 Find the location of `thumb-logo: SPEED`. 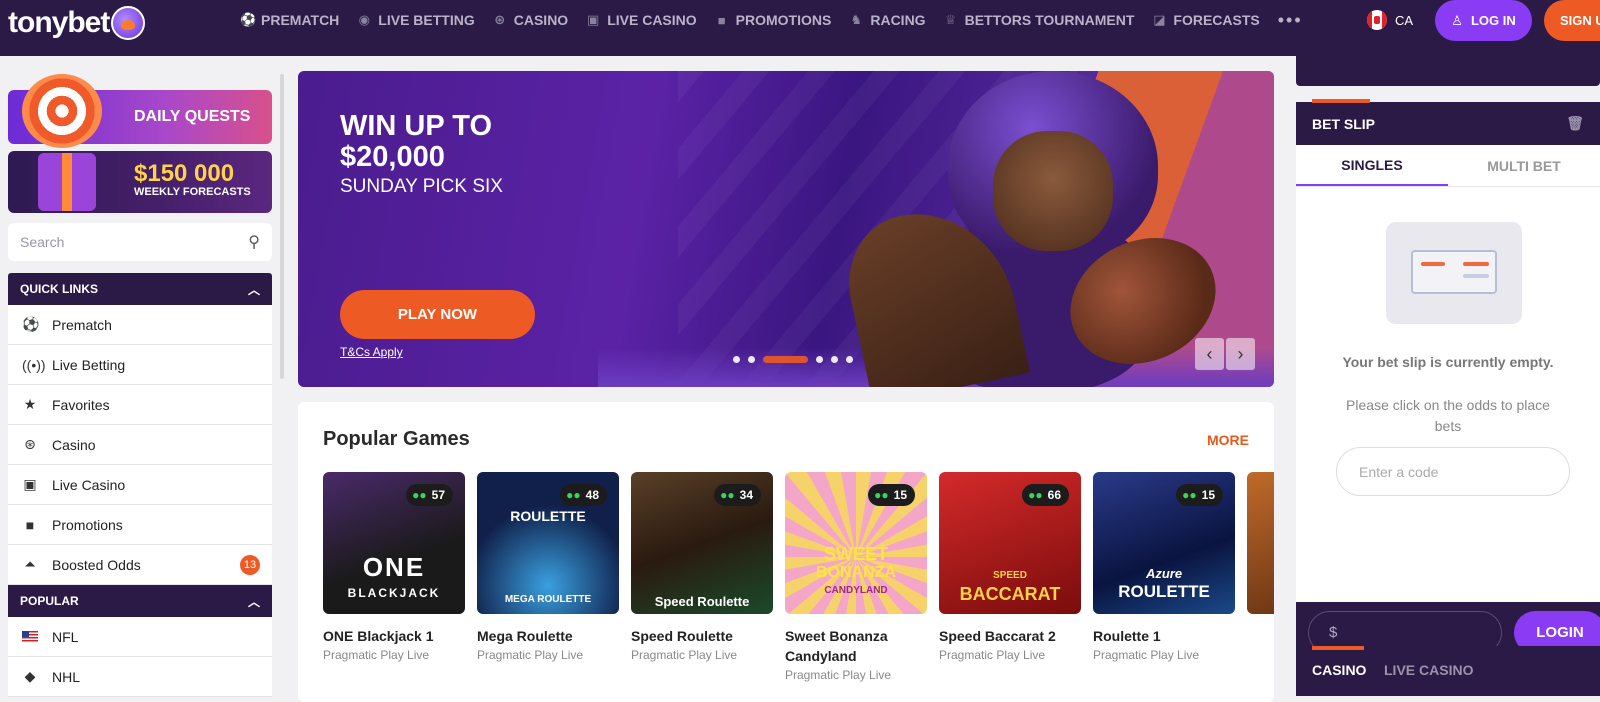

thumb-logo: SPEED is located at coordinates (1010, 575).